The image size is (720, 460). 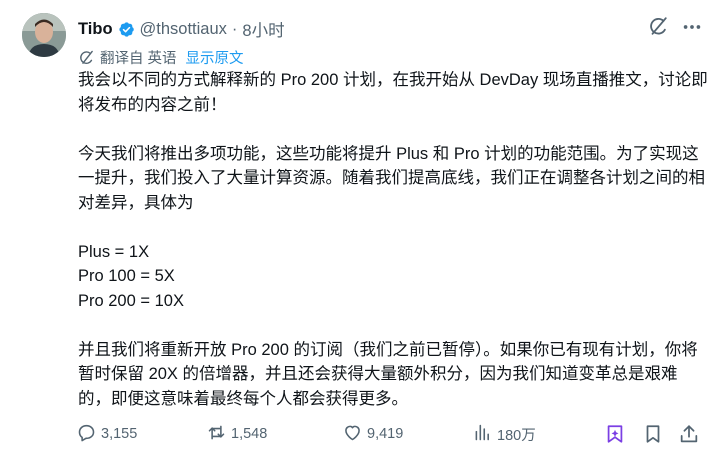 I want to click on reply-icon, so click(x=86, y=434).